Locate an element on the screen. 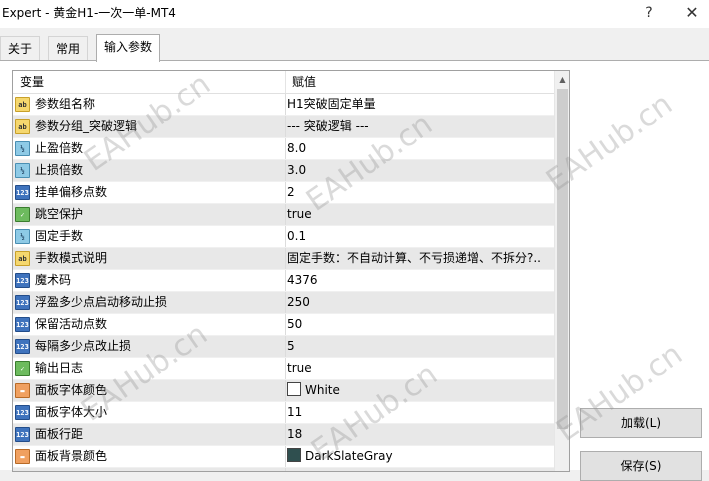 Image resolution: width=709 pixels, height=481 pixels. table-row: ✓ 输出日志 true is located at coordinates (283, 369).